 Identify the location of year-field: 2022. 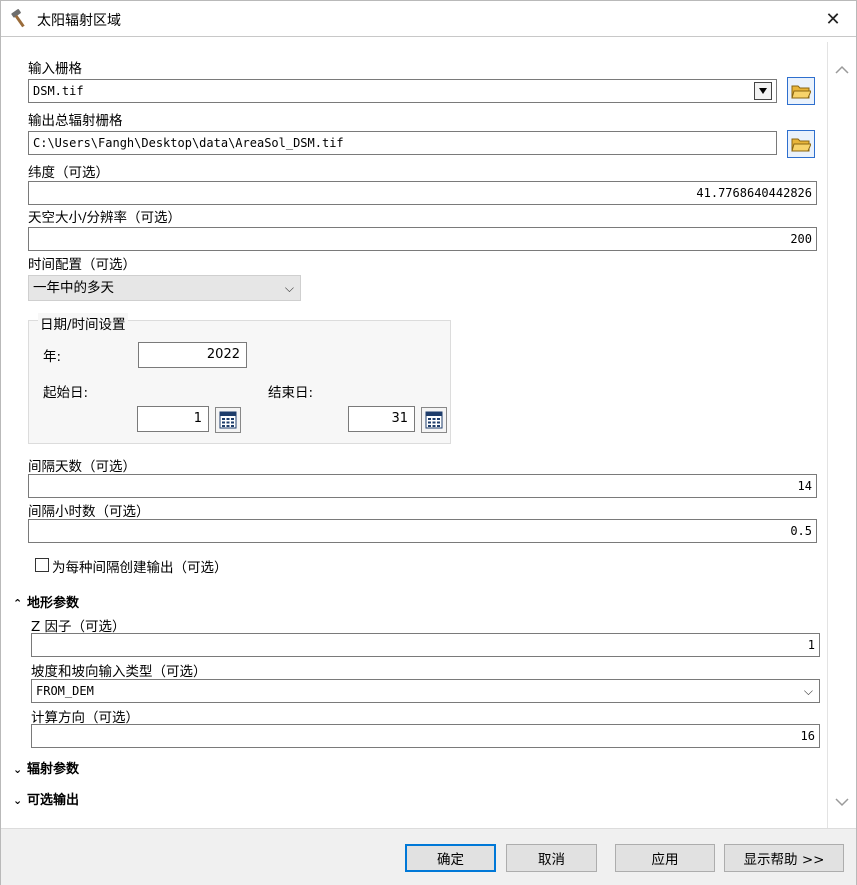
(192, 355).